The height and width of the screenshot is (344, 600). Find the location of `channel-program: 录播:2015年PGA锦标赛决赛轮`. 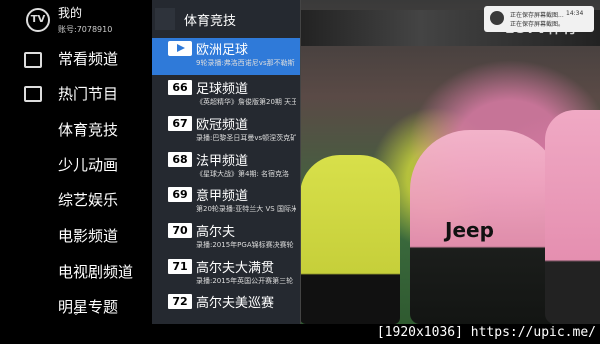

channel-program: 录播:2015年PGA锦标赛决赛轮 is located at coordinates (245, 245).